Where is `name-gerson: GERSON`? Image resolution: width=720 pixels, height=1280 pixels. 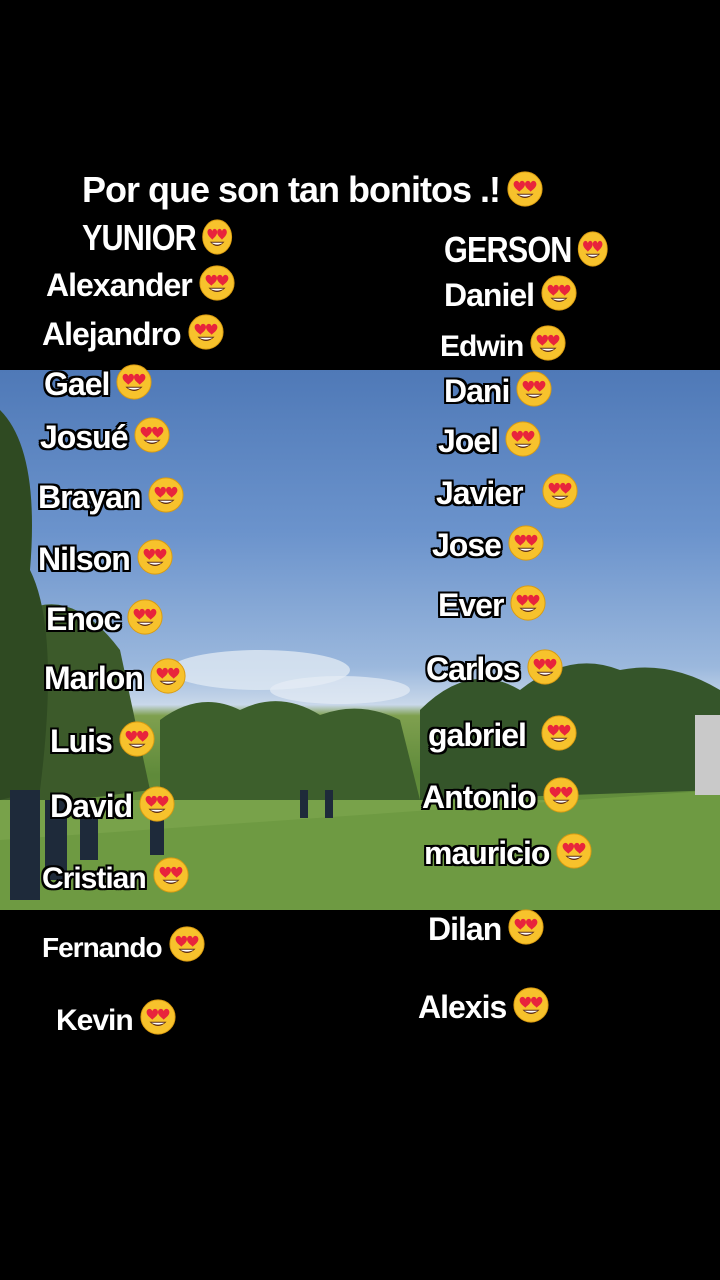
name-gerson: GERSON is located at coordinates (526, 249).